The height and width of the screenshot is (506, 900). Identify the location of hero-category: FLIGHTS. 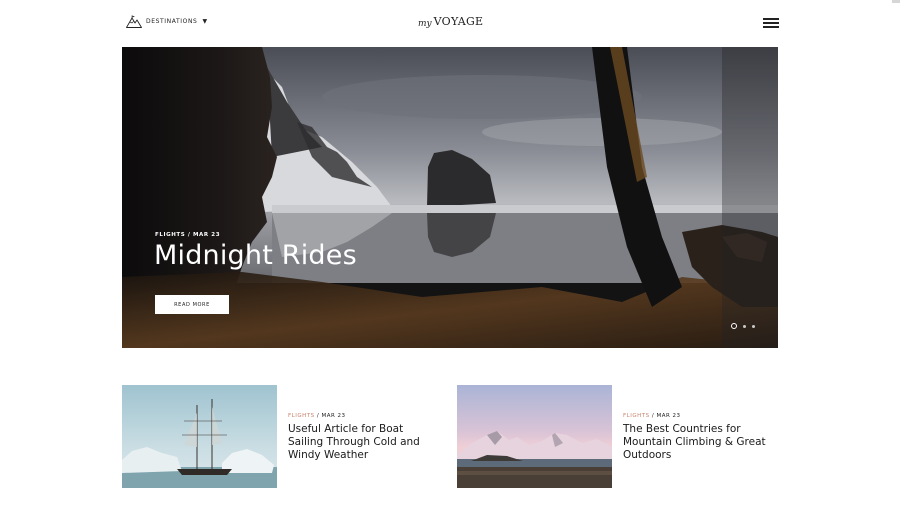
(170, 235).